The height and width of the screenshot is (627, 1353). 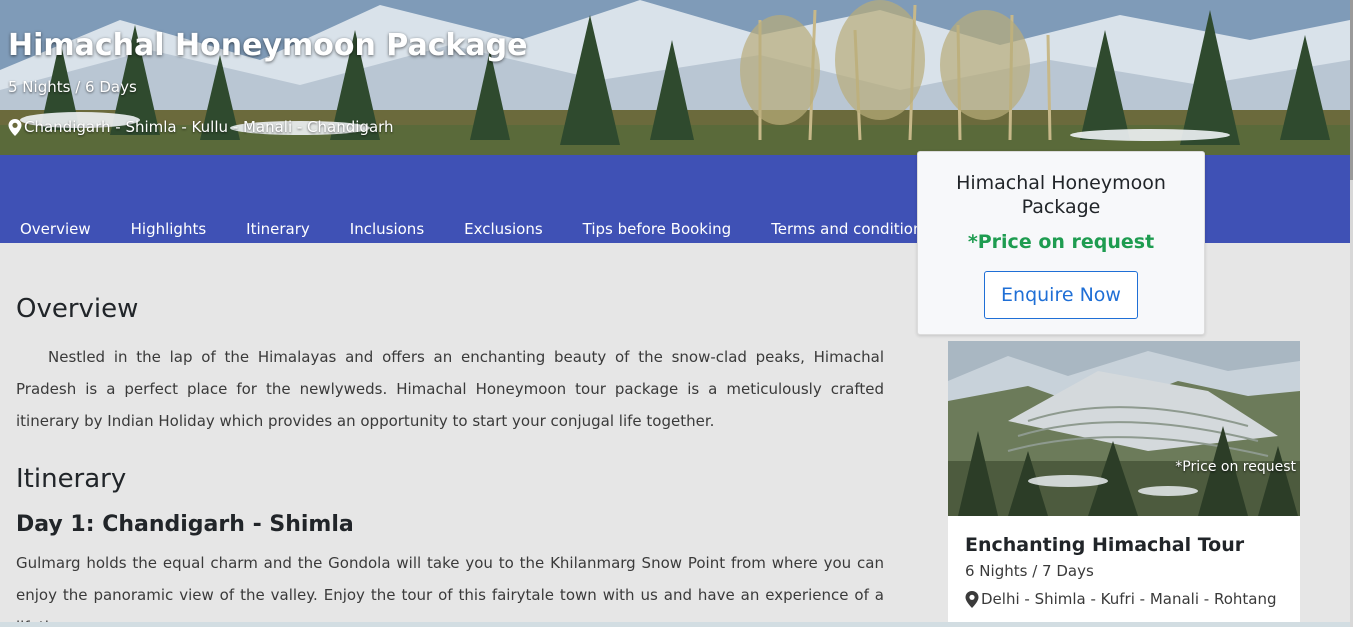 I want to click on tour-price-overlay: *Price on request, so click(x=1235, y=467).